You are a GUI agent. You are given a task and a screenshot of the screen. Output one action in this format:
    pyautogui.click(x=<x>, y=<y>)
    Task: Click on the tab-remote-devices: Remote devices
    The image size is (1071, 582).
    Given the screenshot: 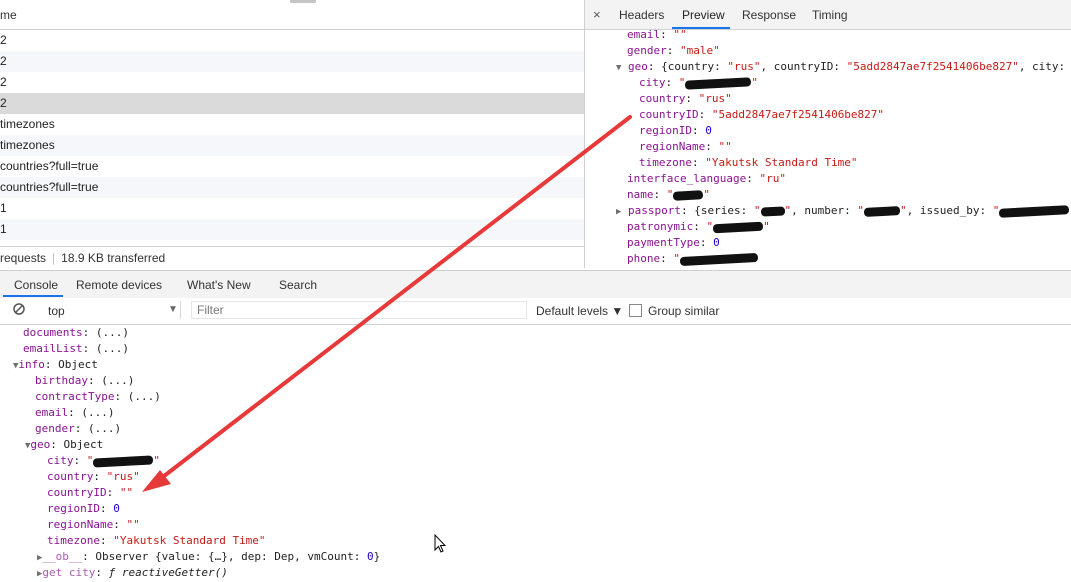 What is the action you would take?
    pyautogui.click(x=119, y=285)
    